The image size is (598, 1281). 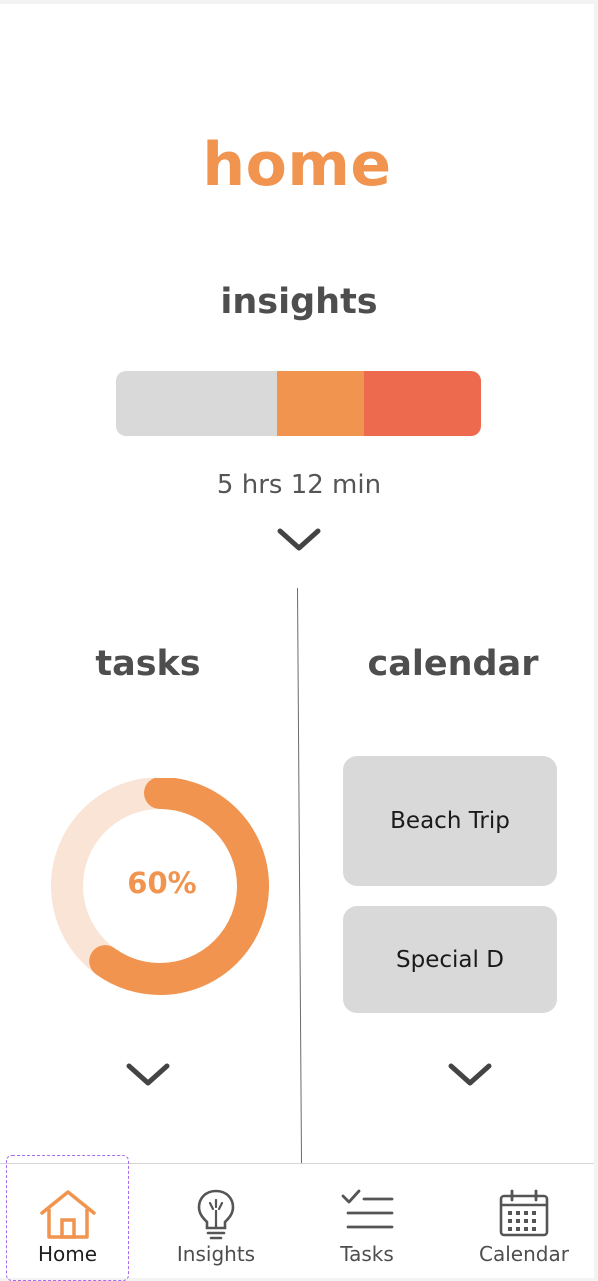 What do you see at coordinates (450, 821) in the screenshot?
I see `calendar-event-card: Beach Trip` at bounding box center [450, 821].